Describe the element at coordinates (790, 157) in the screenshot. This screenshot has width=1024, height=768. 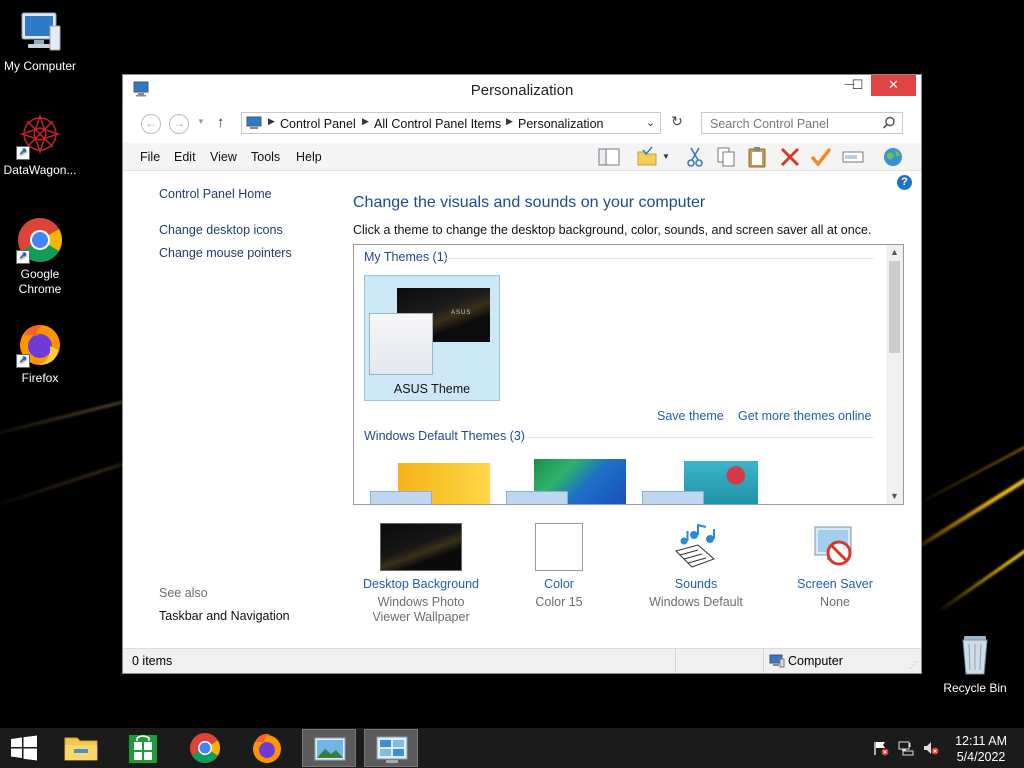
I see `delete-icon` at that location.